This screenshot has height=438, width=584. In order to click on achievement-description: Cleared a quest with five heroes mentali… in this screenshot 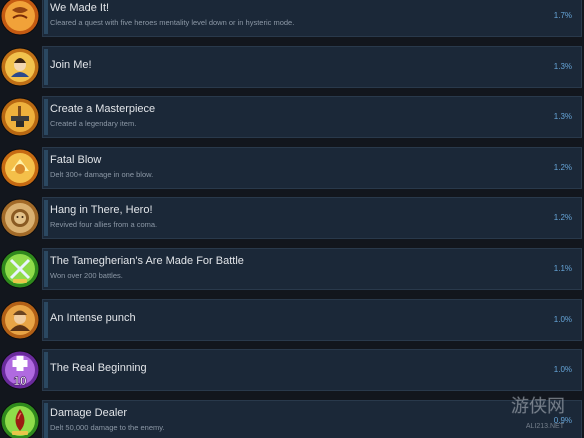, I will do `click(172, 22)`.